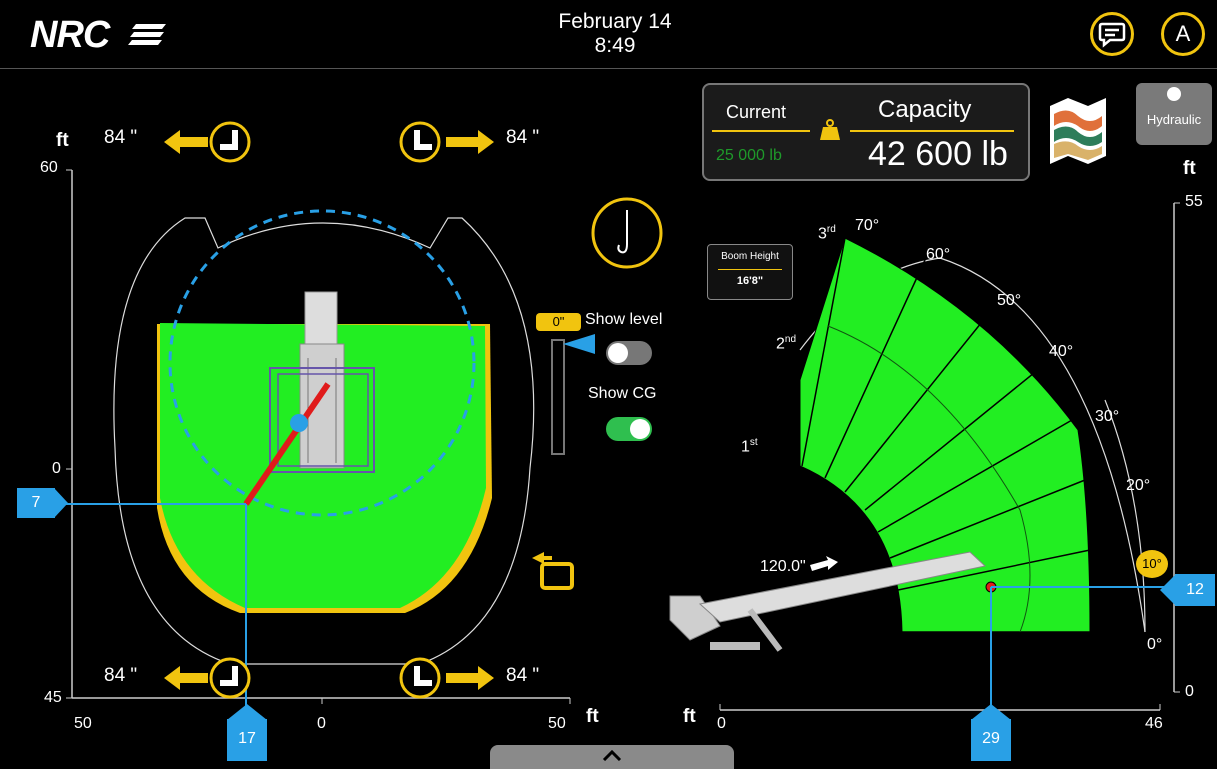  What do you see at coordinates (557, 723) in the screenshot?
I see `left-x-tick-right: 50` at bounding box center [557, 723].